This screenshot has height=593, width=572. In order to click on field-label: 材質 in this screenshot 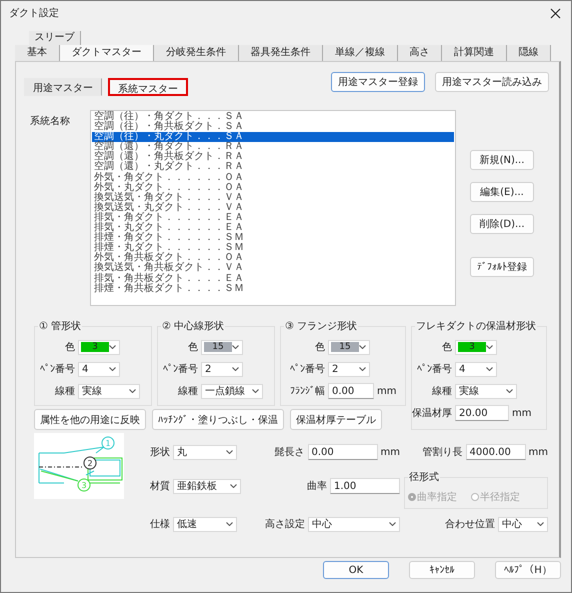, I will do `click(159, 486)`.